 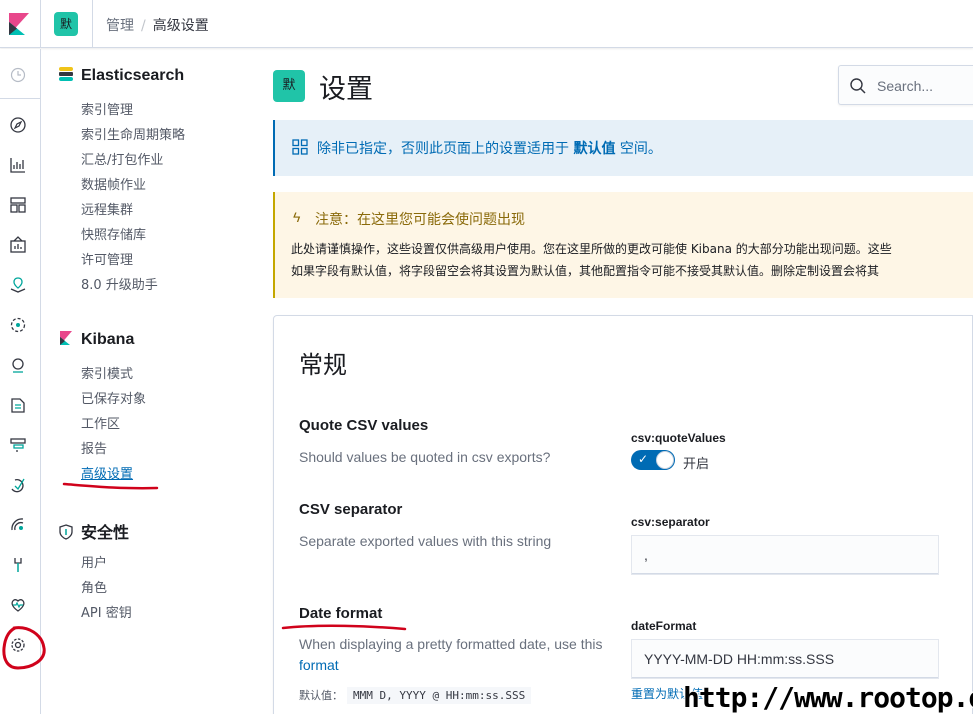 I want to click on setting-desc-quote-csv: Should values be quoted in csv exports?, so click(x=425, y=457).